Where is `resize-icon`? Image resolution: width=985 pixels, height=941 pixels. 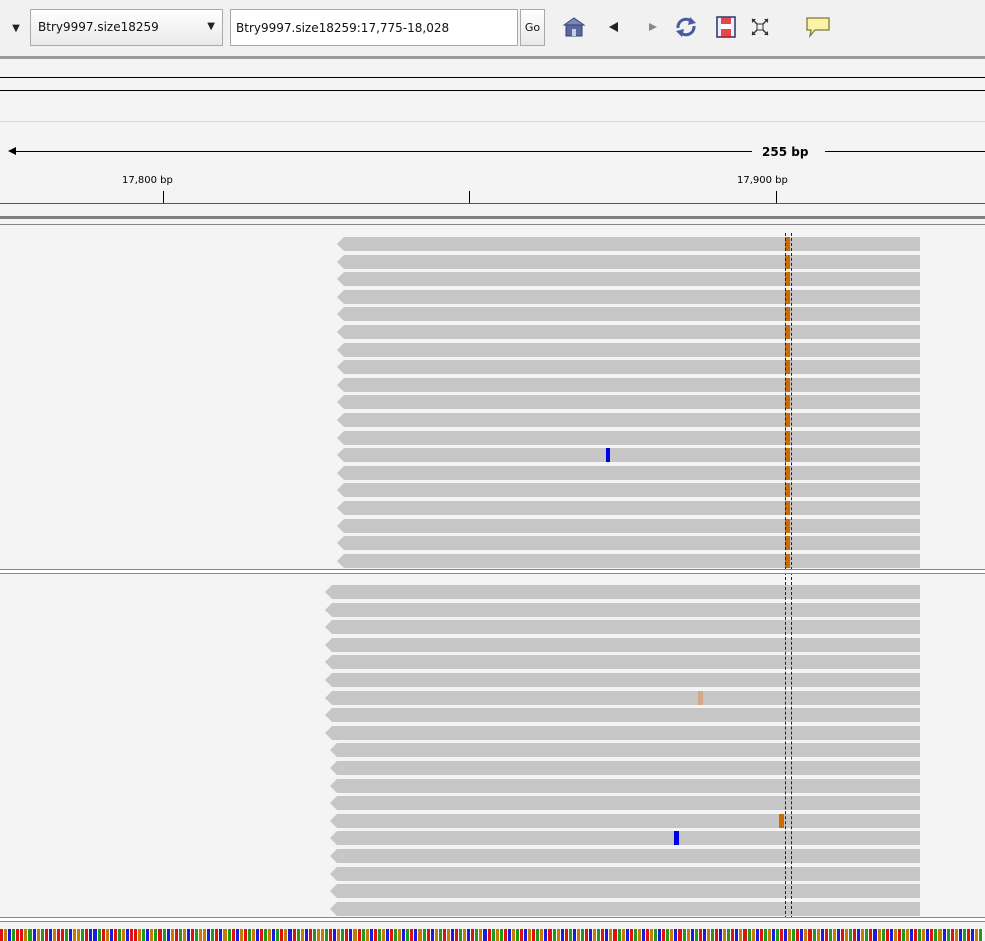 resize-icon is located at coordinates (760, 27).